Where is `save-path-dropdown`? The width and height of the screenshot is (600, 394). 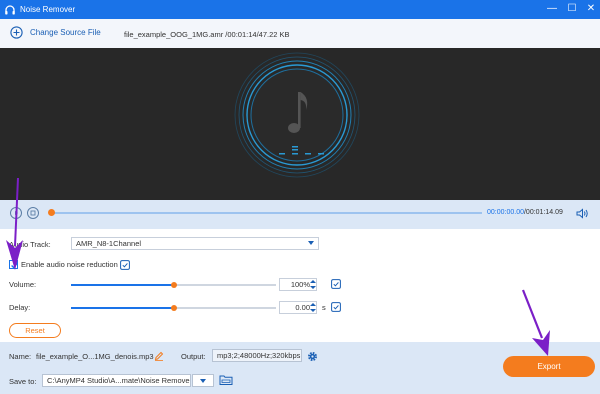
save-path-dropdown is located at coordinates (203, 380).